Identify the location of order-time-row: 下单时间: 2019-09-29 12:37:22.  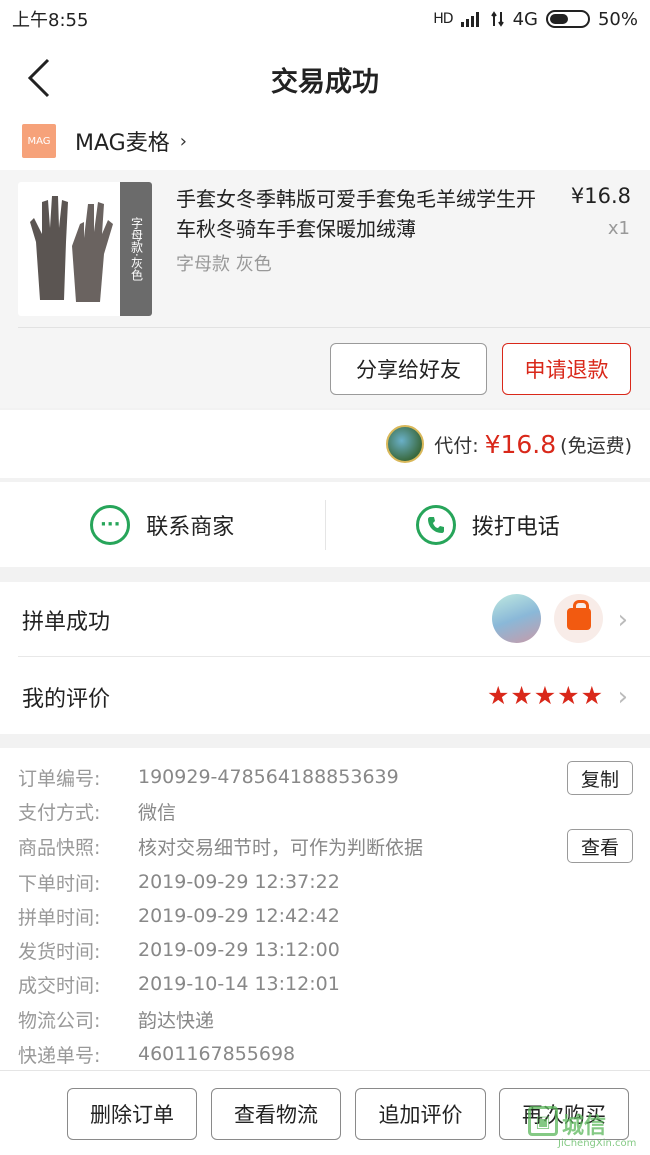
(179, 882).